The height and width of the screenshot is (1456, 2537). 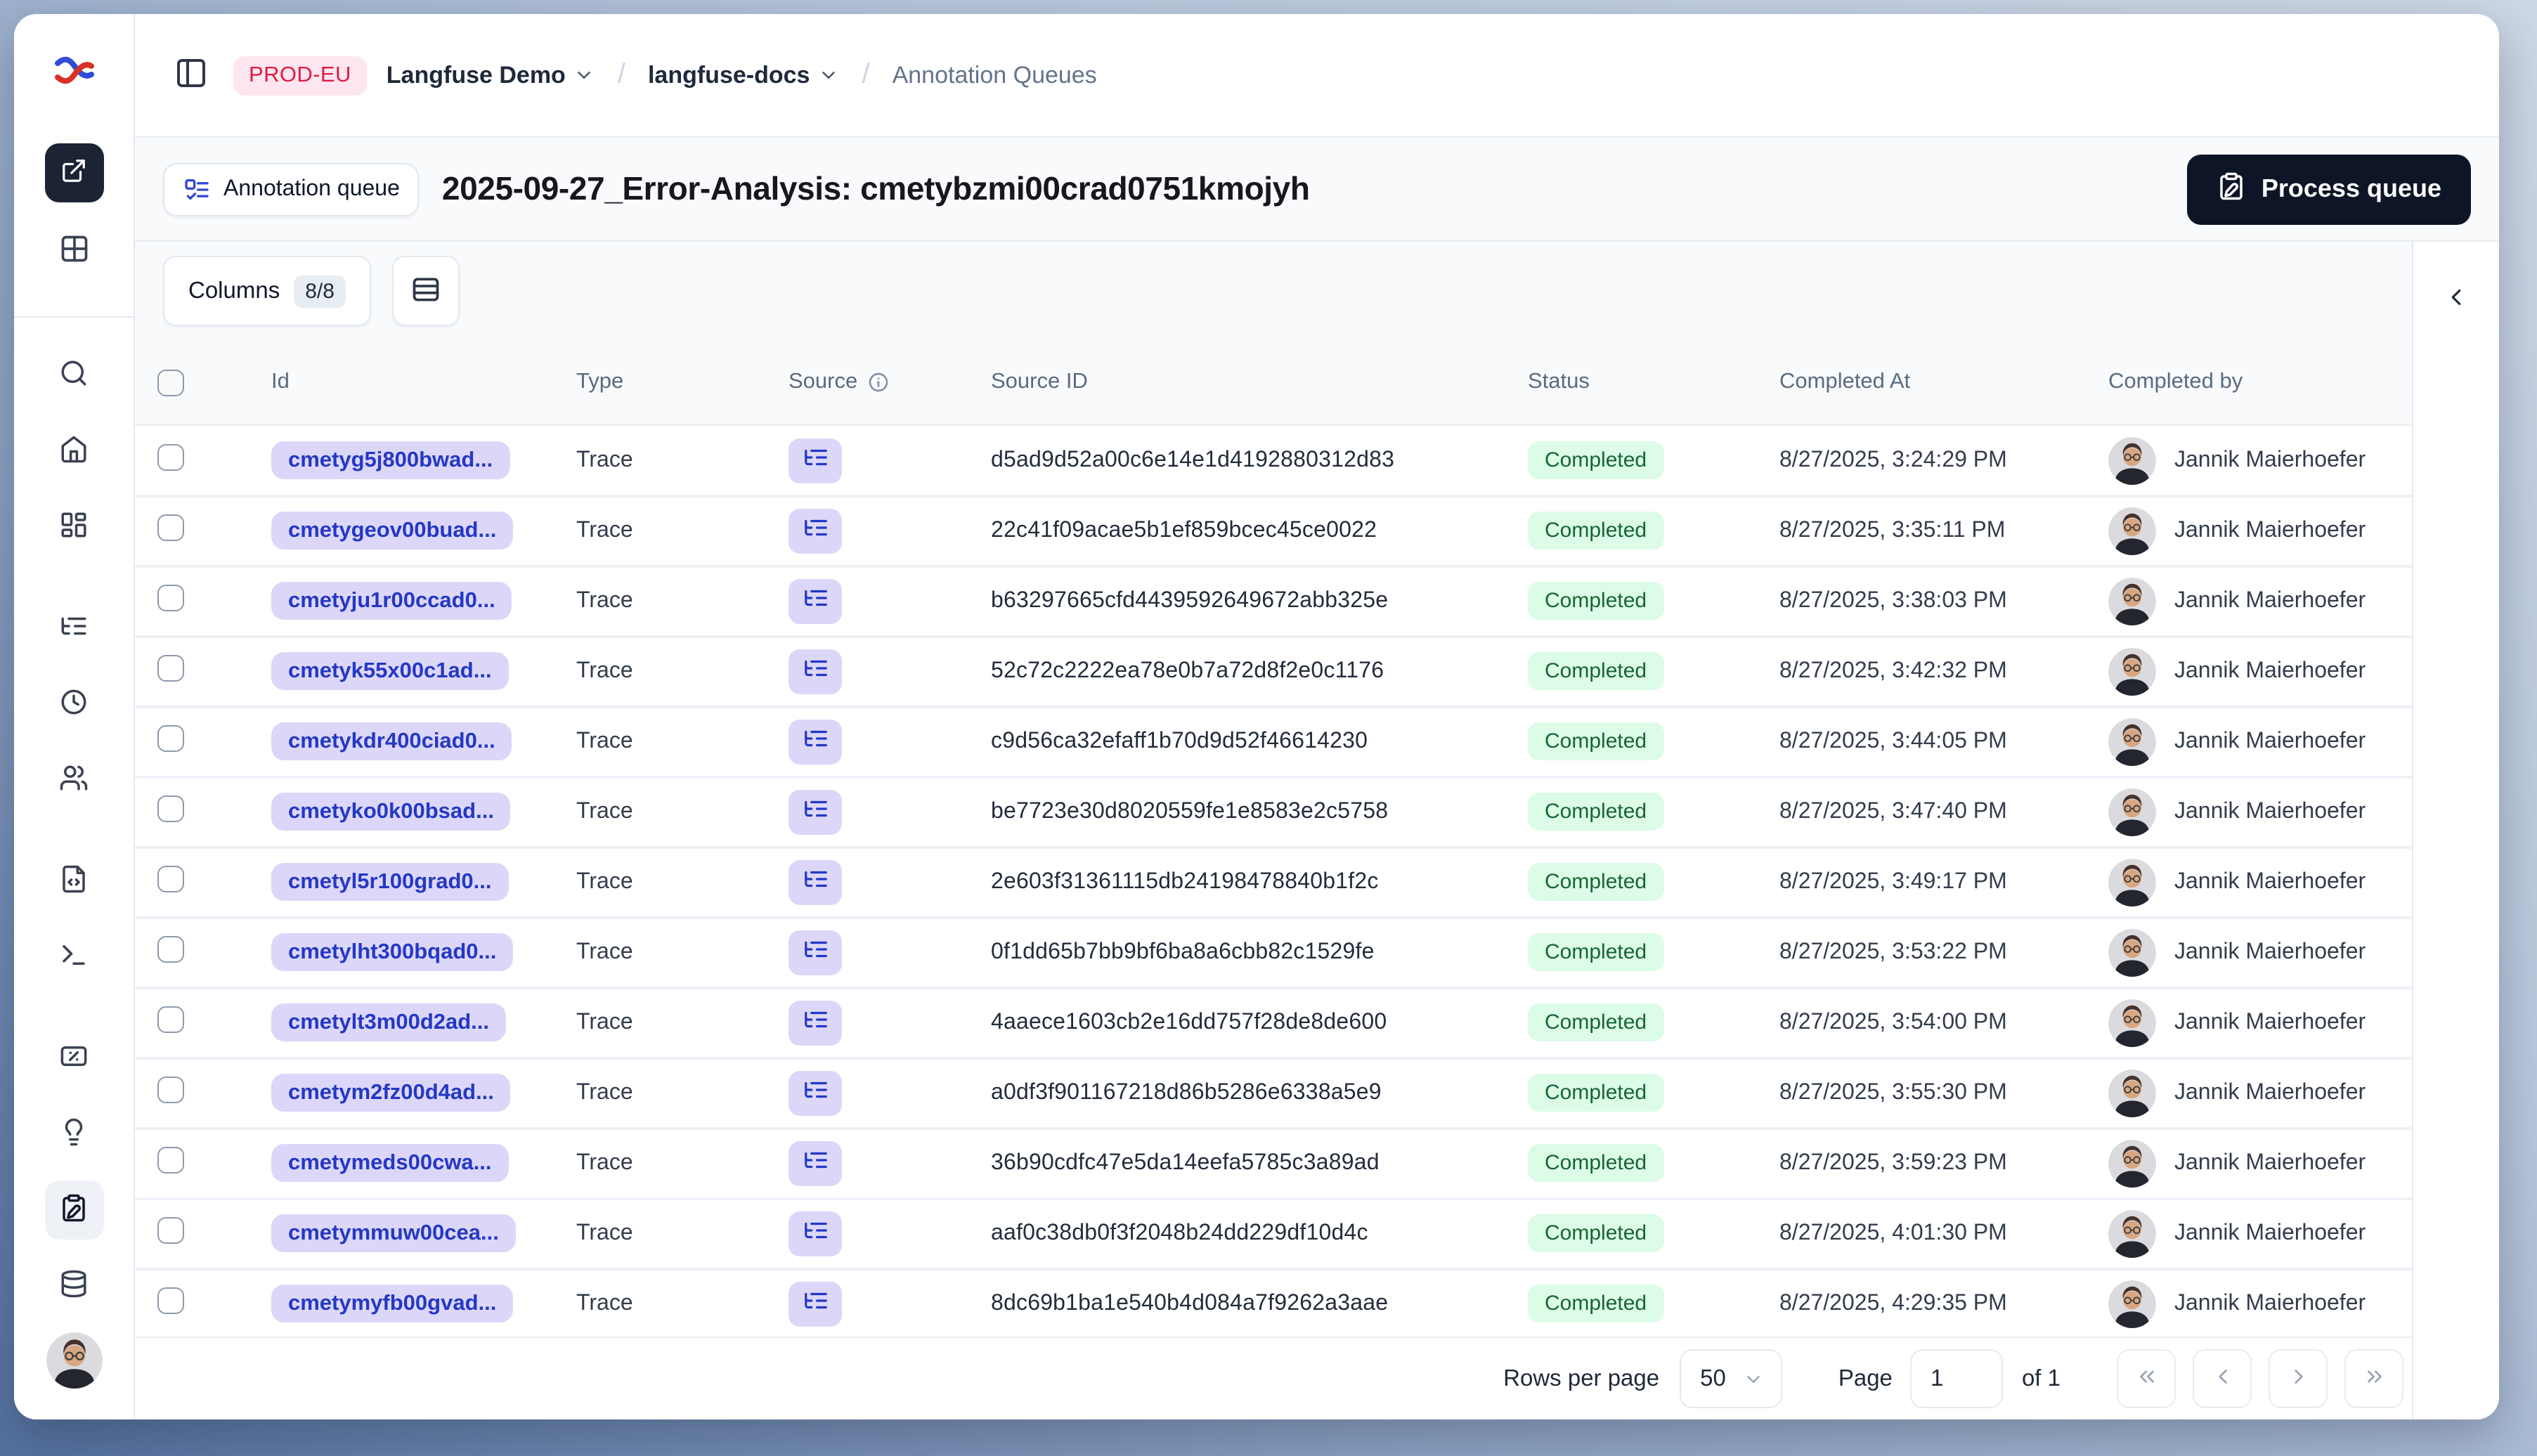 I want to click on row-height-button, so click(x=425, y=291).